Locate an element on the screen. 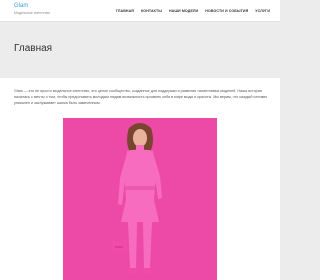 The width and height of the screenshot is (320, 280). nav-item-news: Новости и события is located at coordinates (226, 11).